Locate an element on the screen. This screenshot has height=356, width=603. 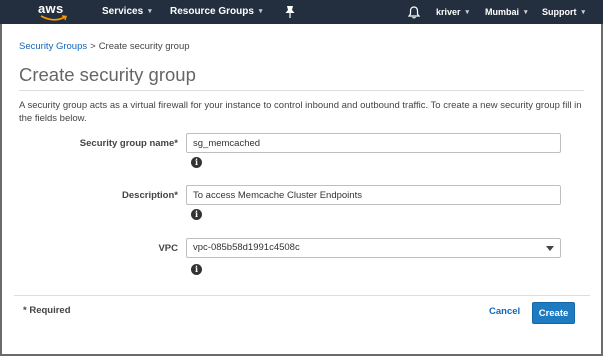
description-label: Description* is located at coordinates (150, 195).